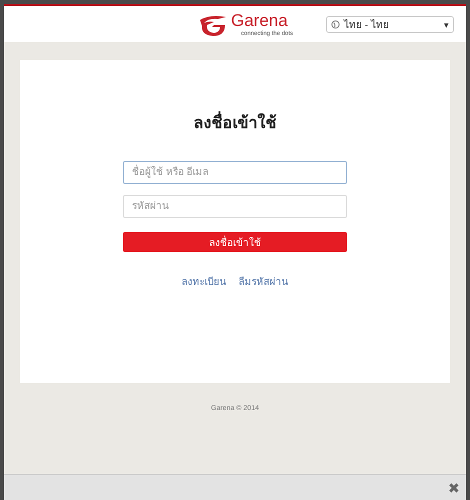  I want to click on close-button: ✖, so click(454, 488).